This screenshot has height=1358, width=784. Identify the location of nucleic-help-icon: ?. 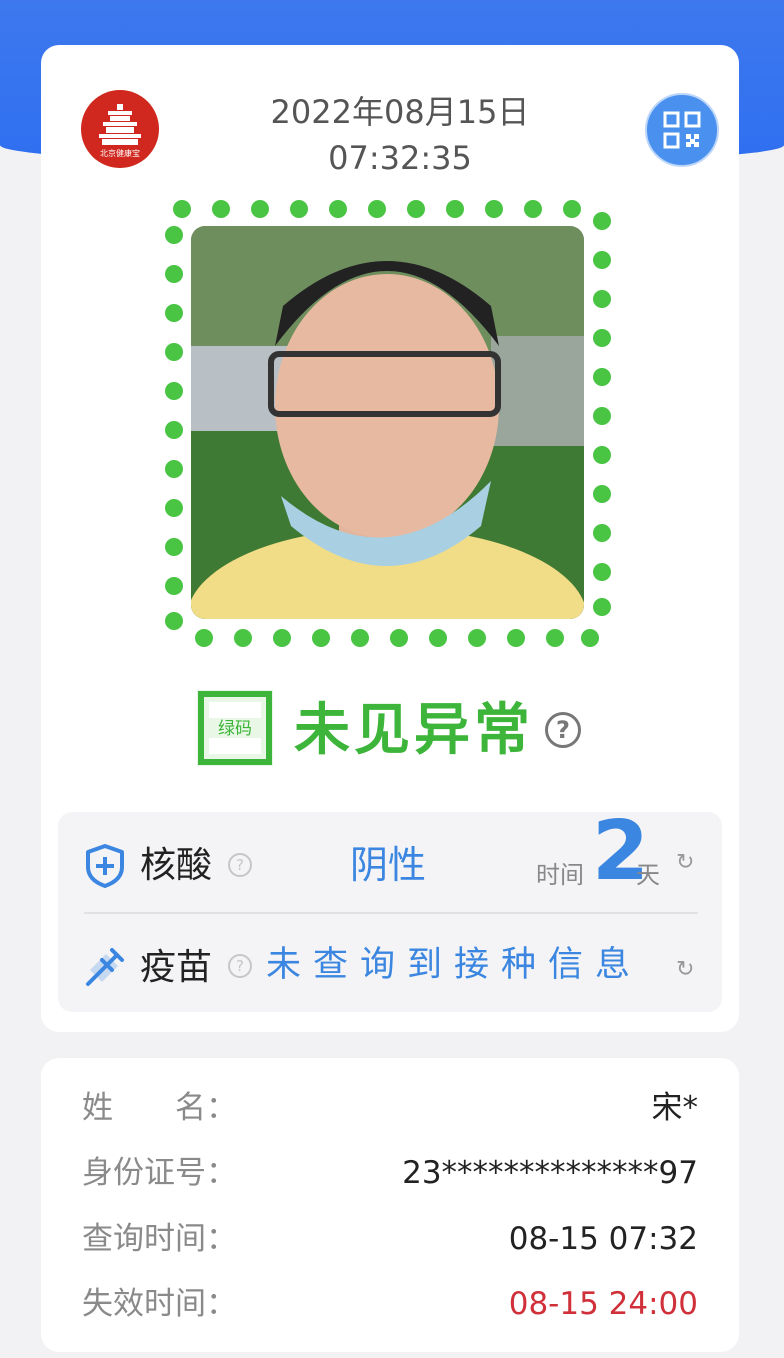
(240, 865).